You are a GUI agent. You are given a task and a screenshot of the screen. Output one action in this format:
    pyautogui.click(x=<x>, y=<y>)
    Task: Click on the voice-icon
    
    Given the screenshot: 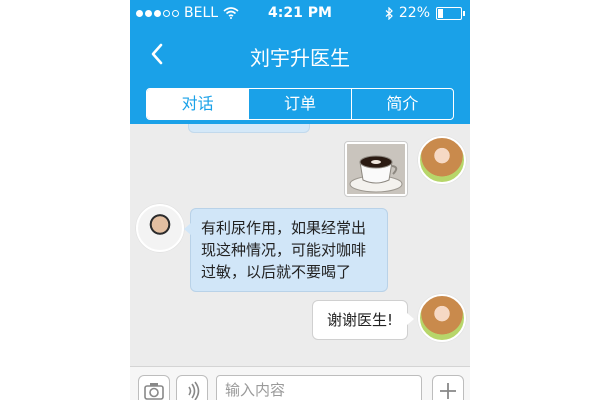 What is the action you would take?
    pyautogui.click(x=194, y=390)
    